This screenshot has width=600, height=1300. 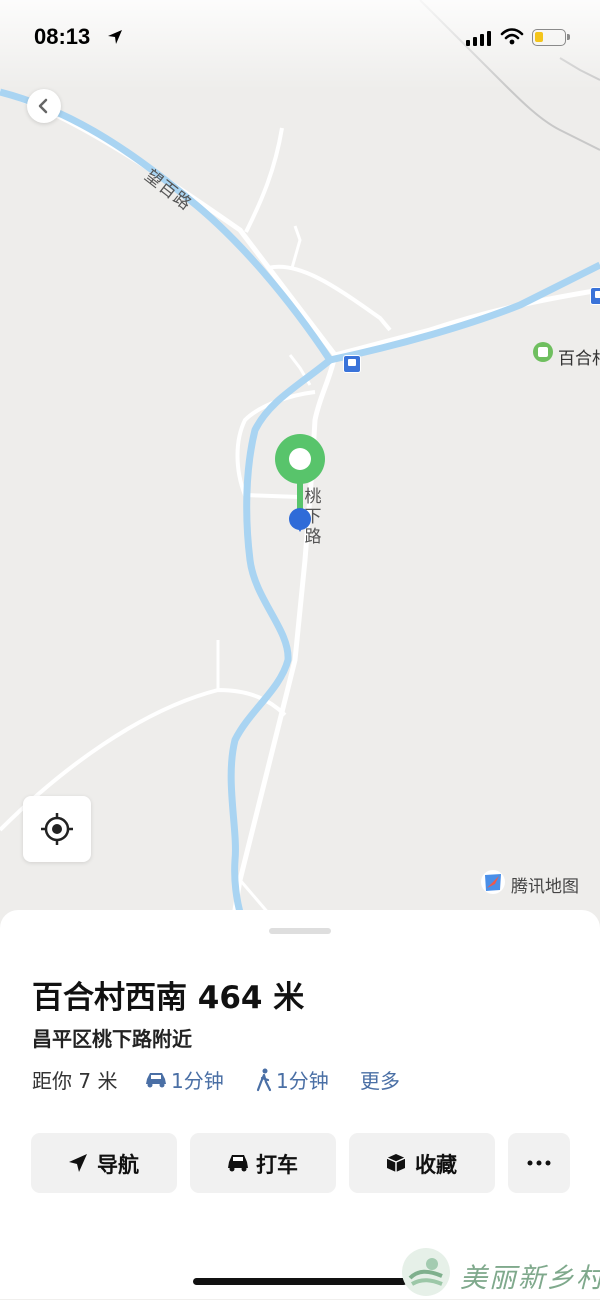 What do you see at coordinates (156, 1080) in the screenshot?
I see `car-icon` at bounding box center [156, 1080].